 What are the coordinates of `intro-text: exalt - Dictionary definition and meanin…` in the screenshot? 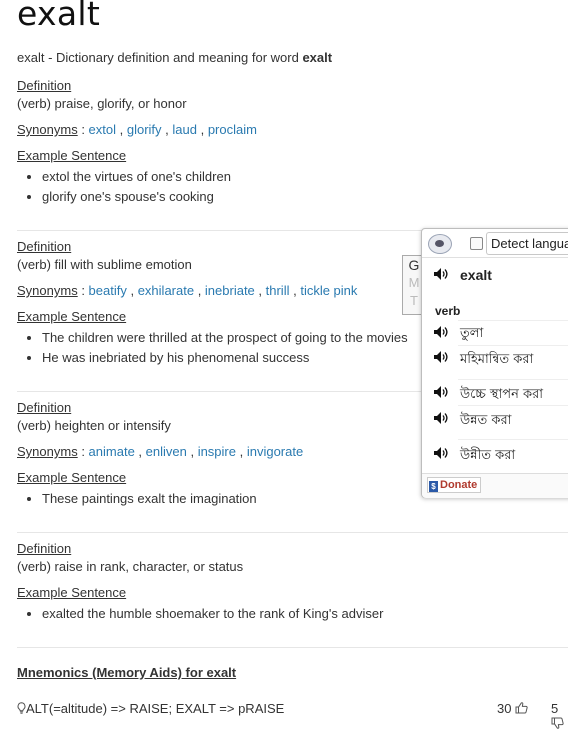 It's located at (174, 57).